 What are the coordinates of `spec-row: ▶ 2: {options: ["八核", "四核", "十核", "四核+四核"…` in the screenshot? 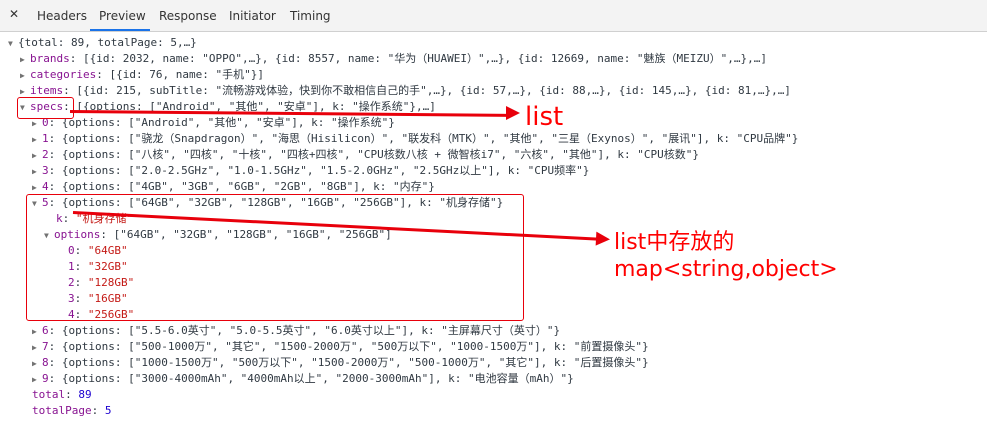 It's located at (365, 155).